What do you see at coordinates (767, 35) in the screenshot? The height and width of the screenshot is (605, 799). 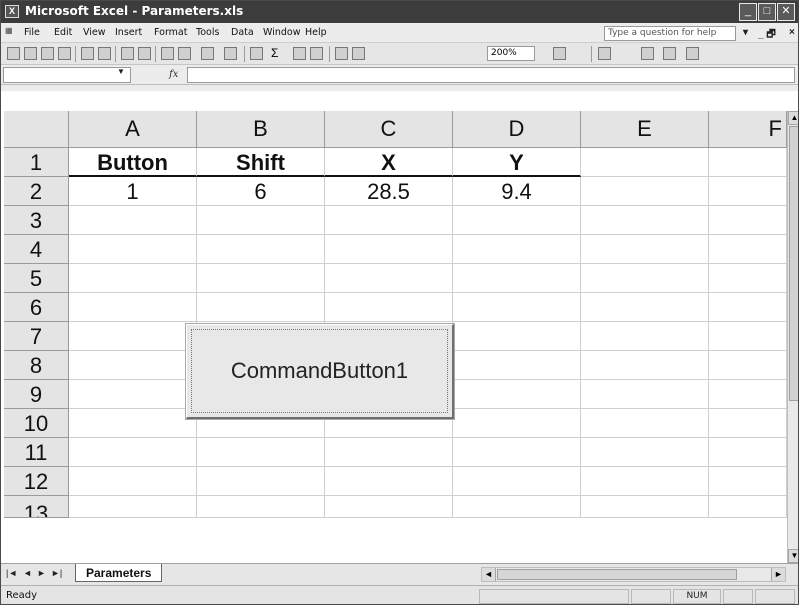 I see `doc-restore-button: _ 🗗` at bounding box center [767, 35].